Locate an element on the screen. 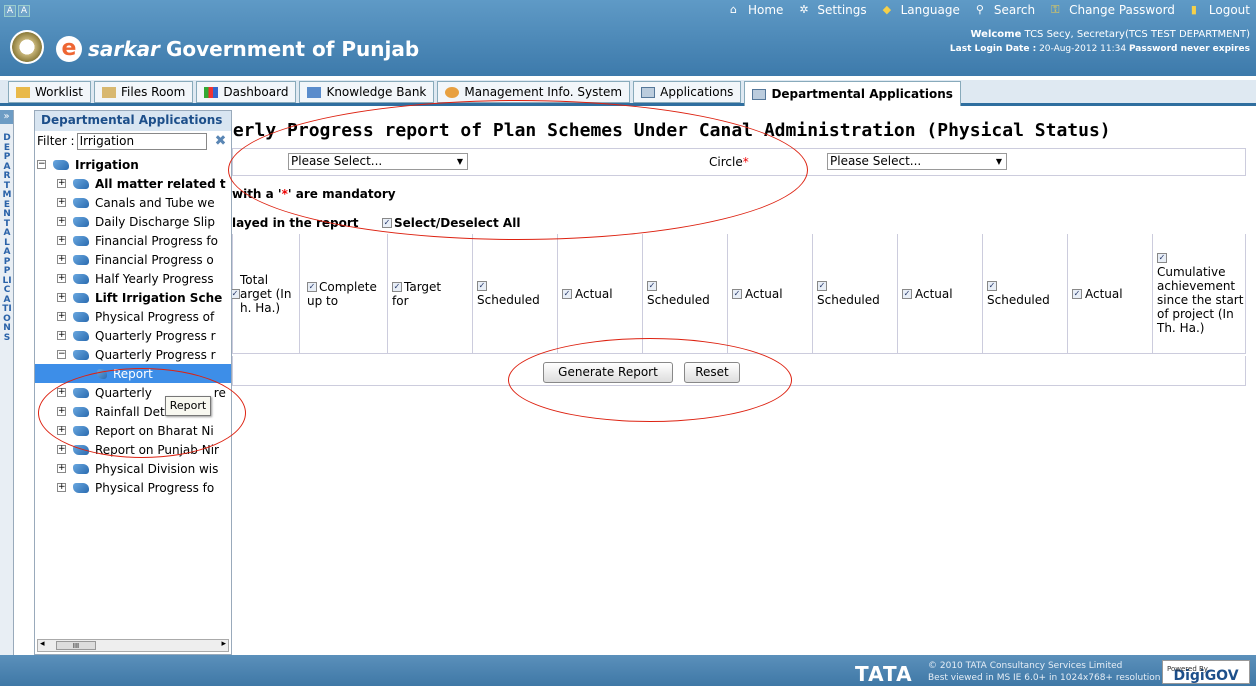  tree-item: + All matter related t is located at coordinates (141, 183).